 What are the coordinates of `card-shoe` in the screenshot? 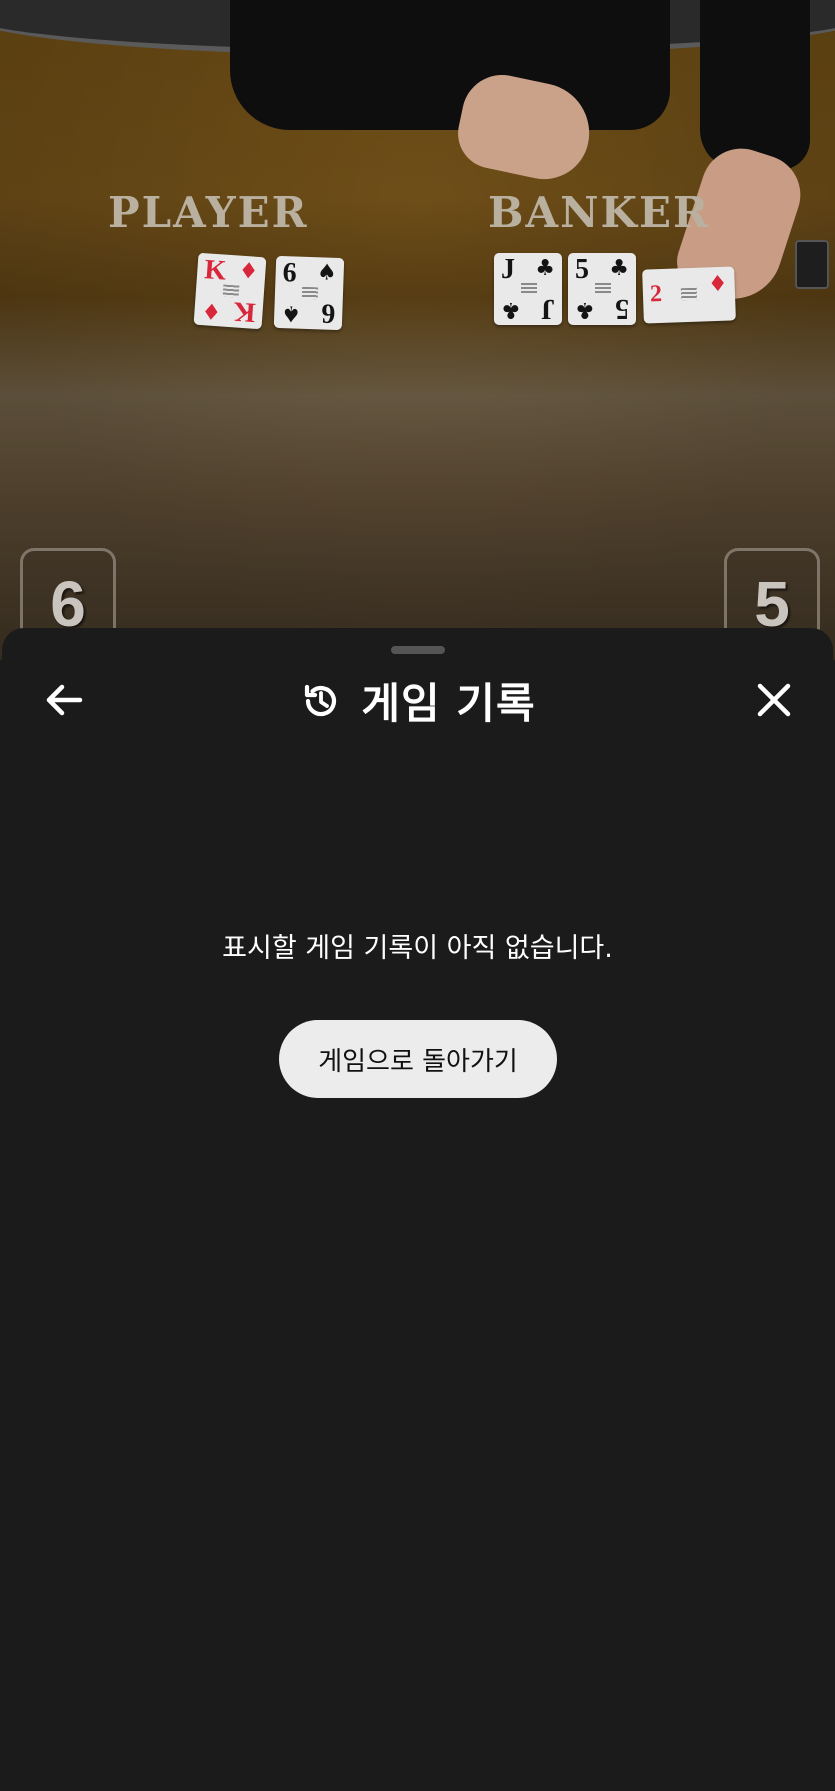 It's located at (812, 264).